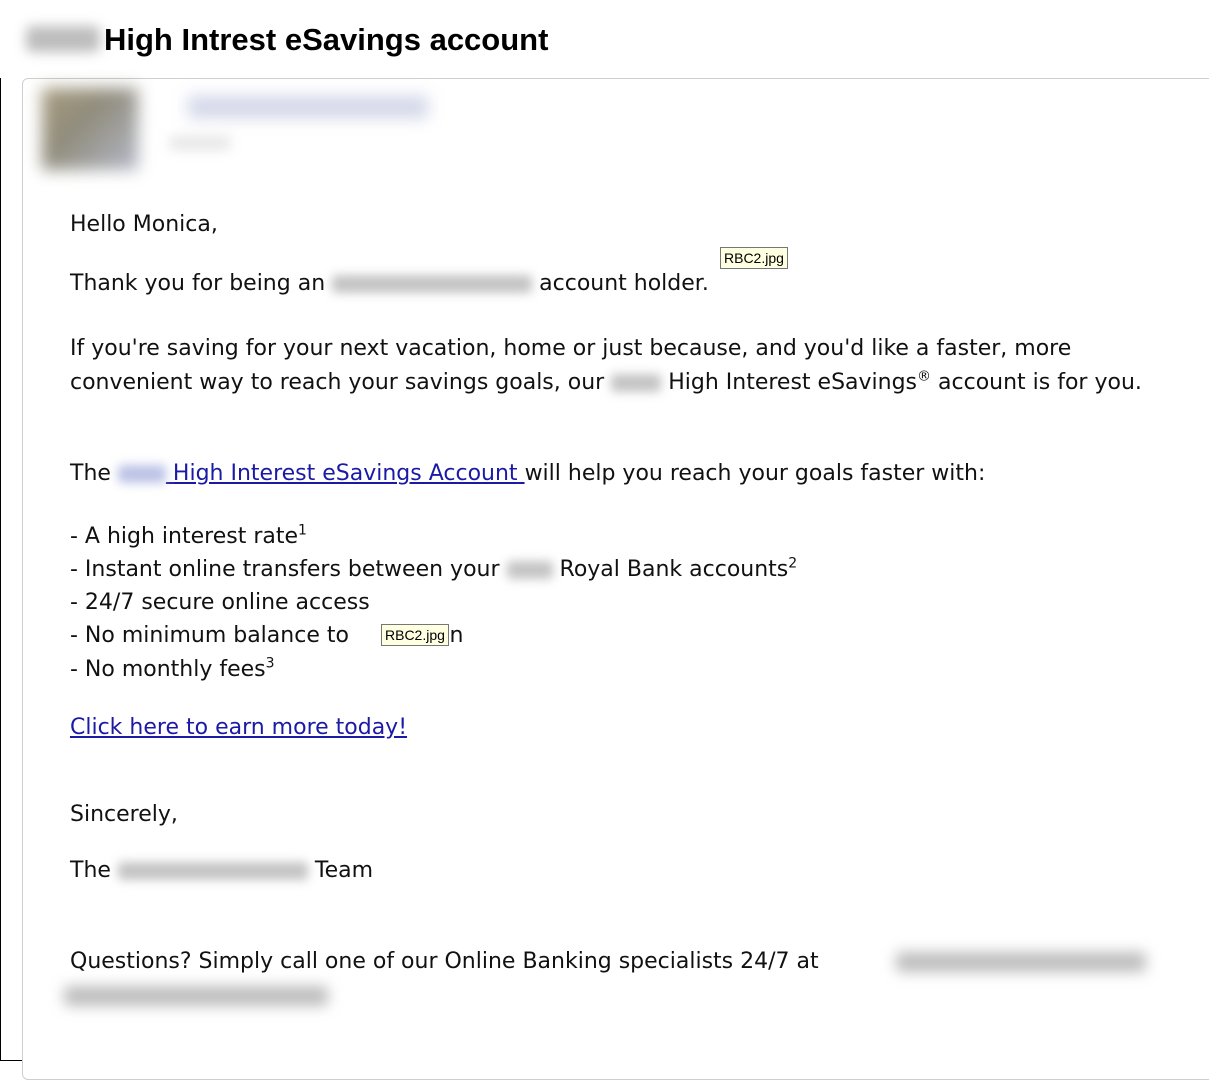 The width and height of the screenshot is (1209, 1080). Describe the element at coordinates (213, 635) in the screenshot. I see `benefit-text: - No minimum balance to` at that location.